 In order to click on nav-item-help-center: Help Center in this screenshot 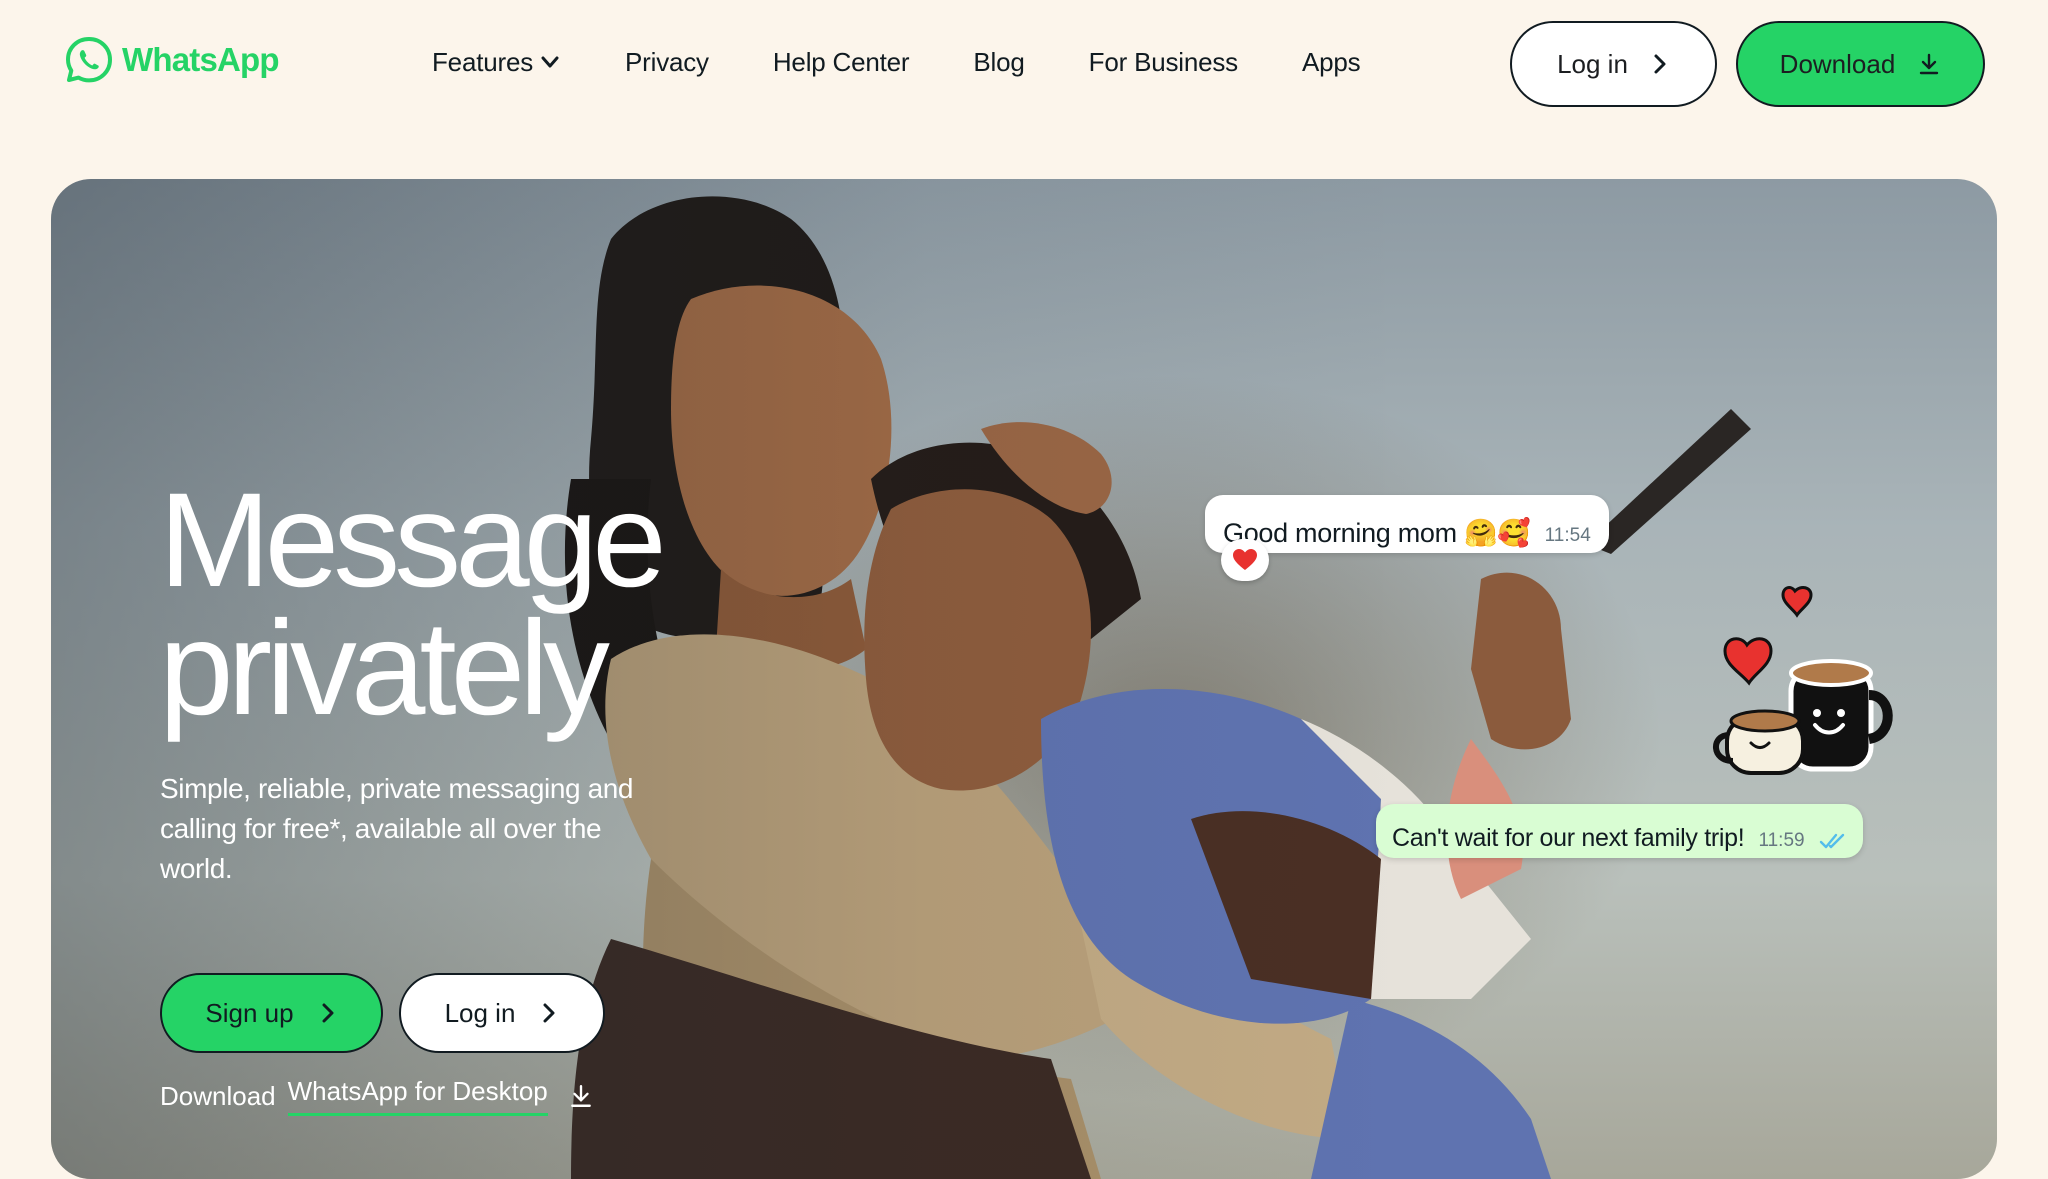, I will do `click(841, 62)`.